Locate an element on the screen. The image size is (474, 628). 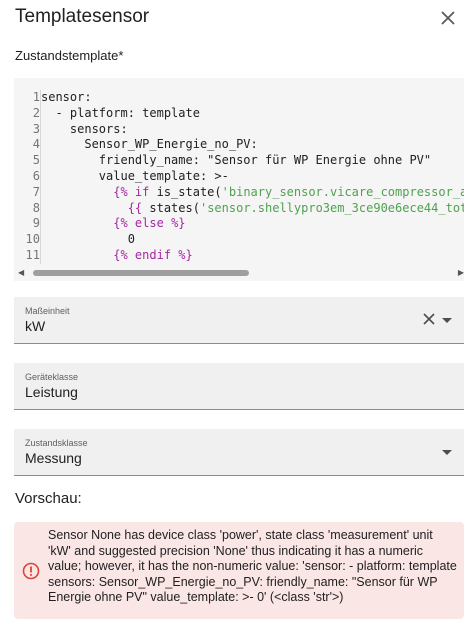
line-number: 5 is located at coordinates (27, 161).